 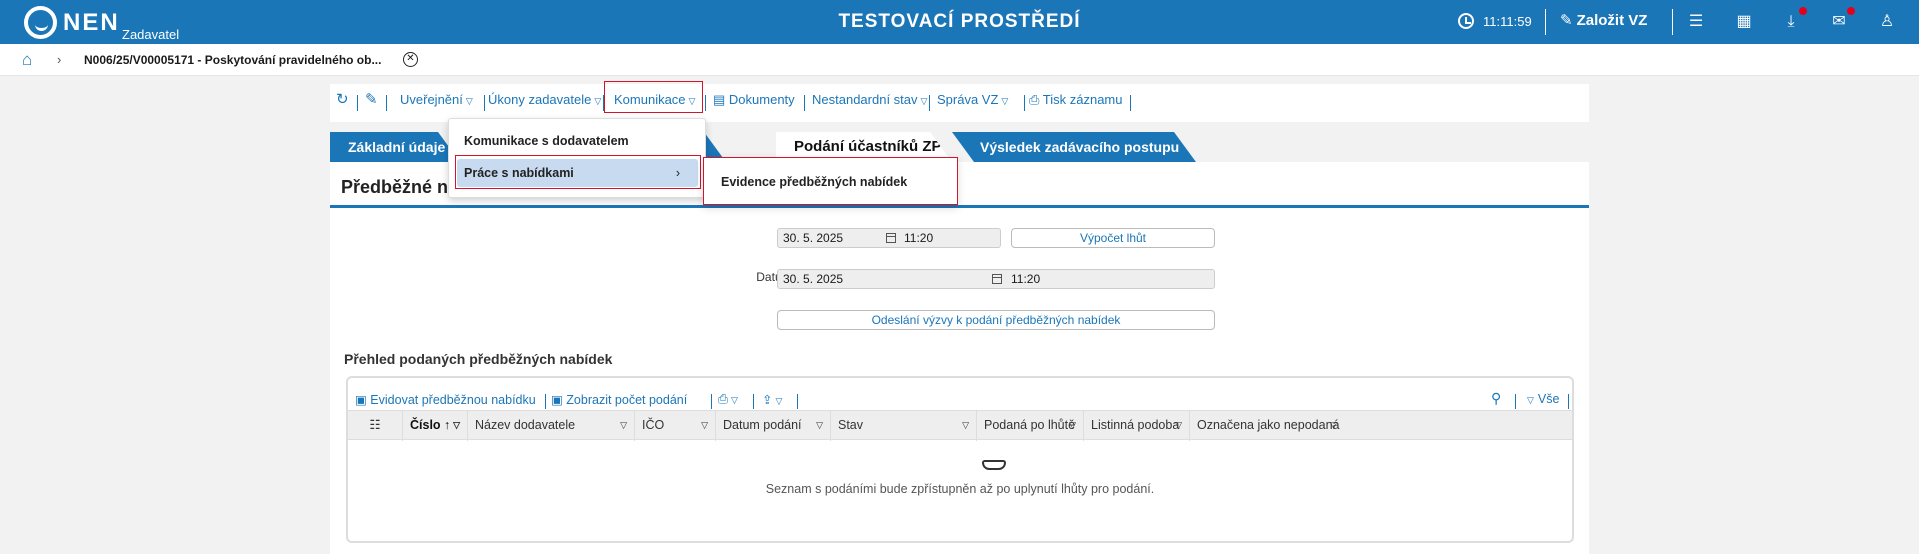 I want to click on column-late-submission: Podaná po lhůtě ▽, so click(x=1030, y=426).